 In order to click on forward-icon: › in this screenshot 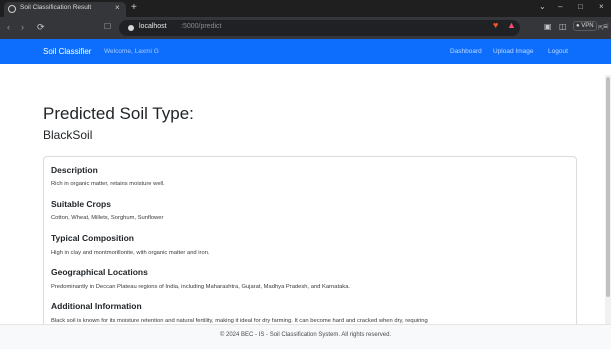, I will do `click(22, 27)`.